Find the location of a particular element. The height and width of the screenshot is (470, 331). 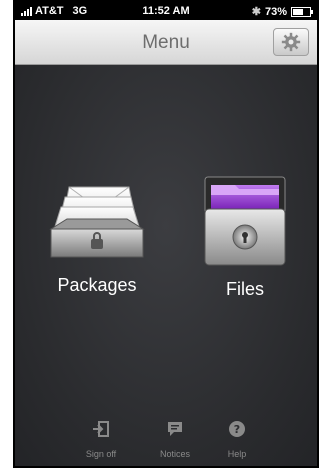

page-title: Menu is located at coordinates (166, 42).